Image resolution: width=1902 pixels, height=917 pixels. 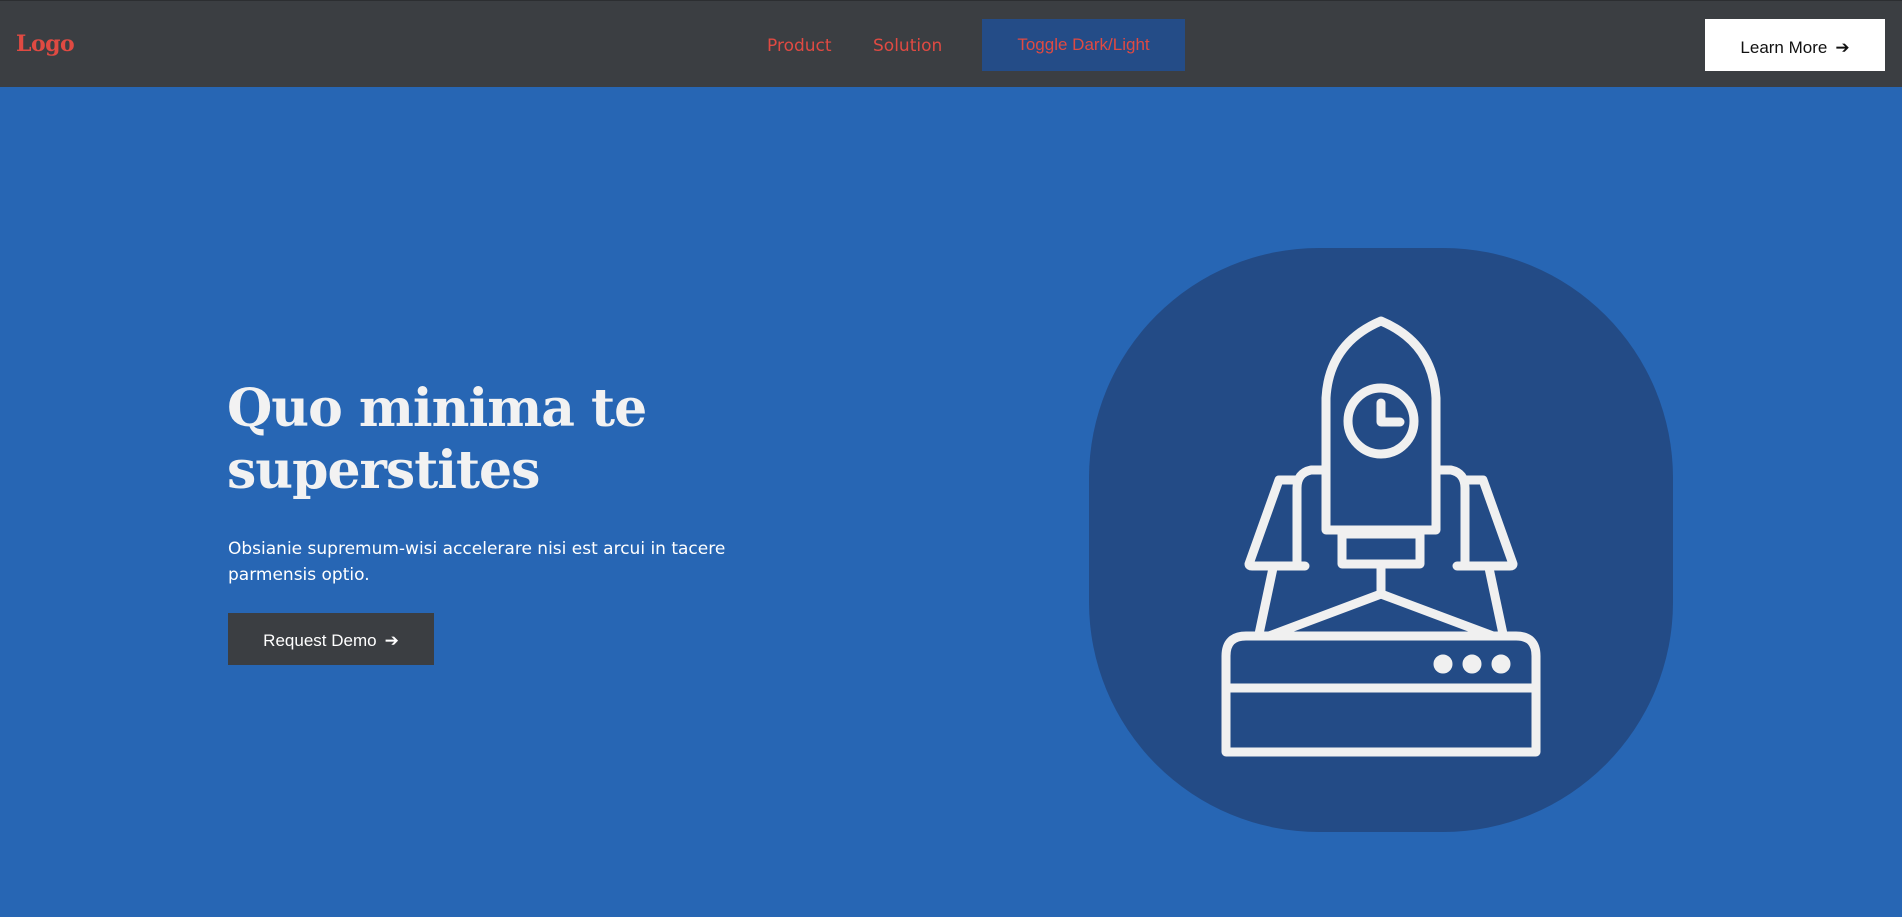 What do you see at coordinates (907, 46) in the screenshot?
I see `nav-link-solution: Solution` at bounding box center [907, 46].